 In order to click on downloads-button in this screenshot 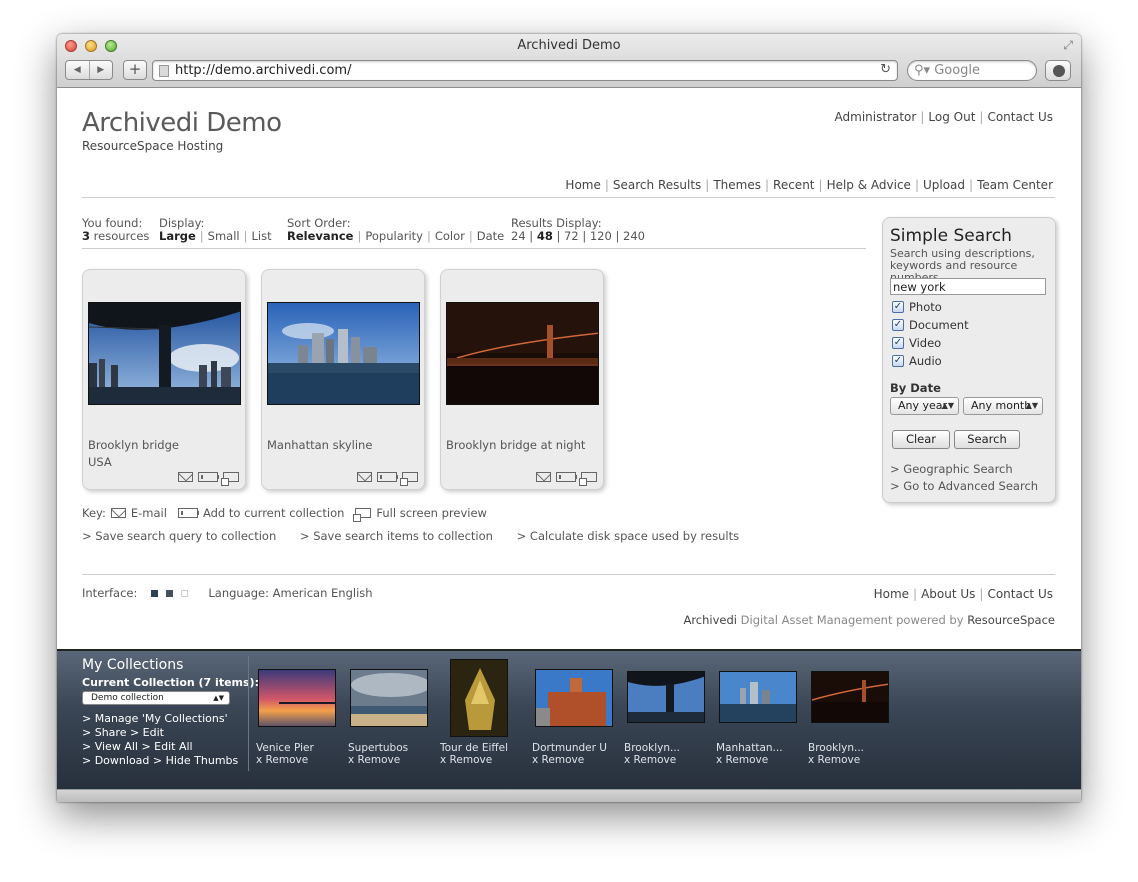, I will do `click(1058, 70)`.